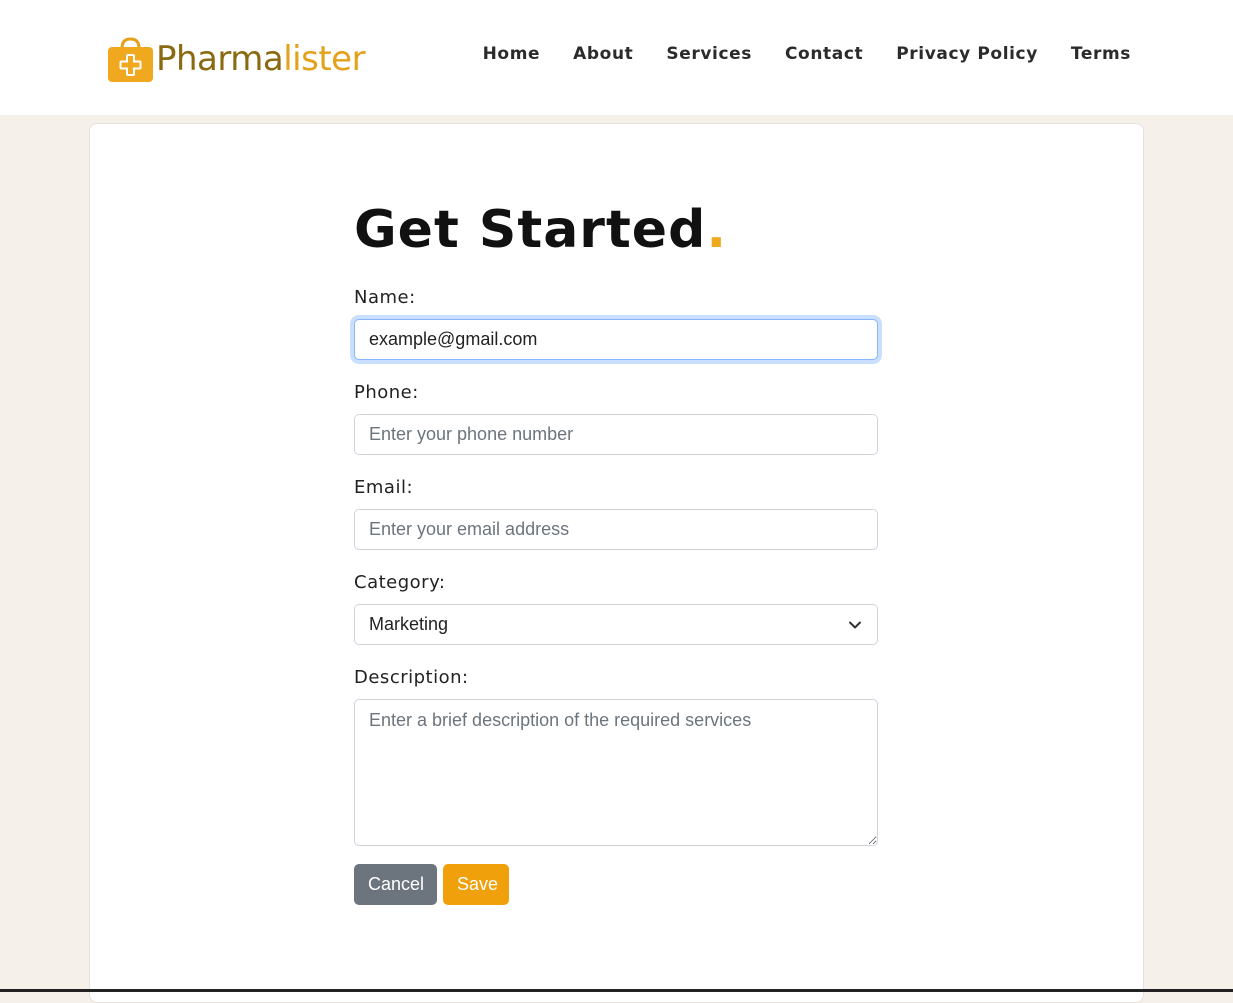 This screenshot has height=1003, width=1233. Describe the element at coordinates (384, 487) in the screenshot. I see `email-label: Email:` at that location.